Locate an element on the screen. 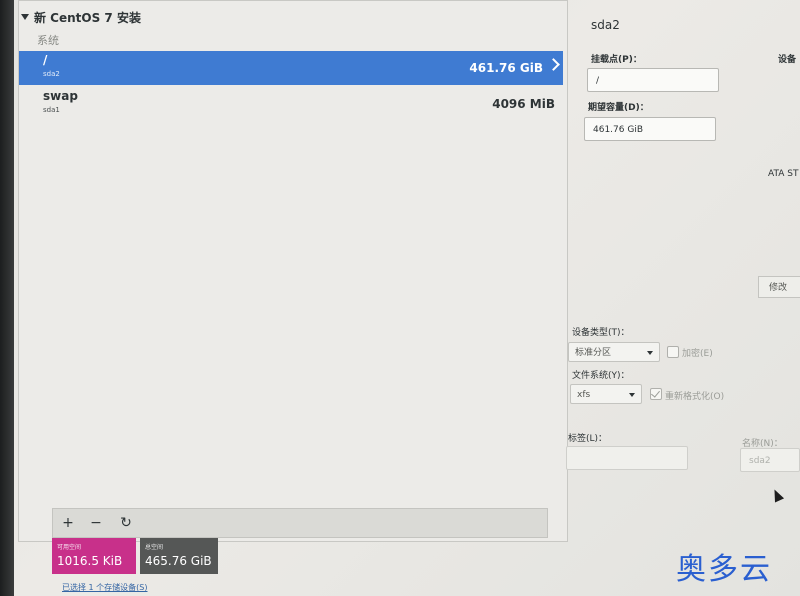 The image size is (800, 596). available-space-badge: 可用空间 1016.5 KiB is located at coordinates (94, 556).